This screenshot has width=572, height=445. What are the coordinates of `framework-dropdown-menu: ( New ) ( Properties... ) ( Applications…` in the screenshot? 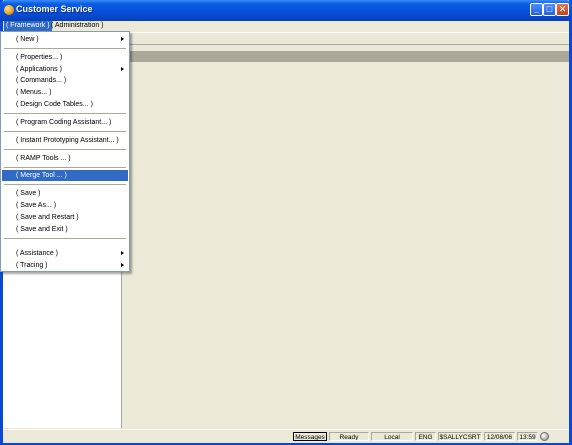 It's located at (65, 151).